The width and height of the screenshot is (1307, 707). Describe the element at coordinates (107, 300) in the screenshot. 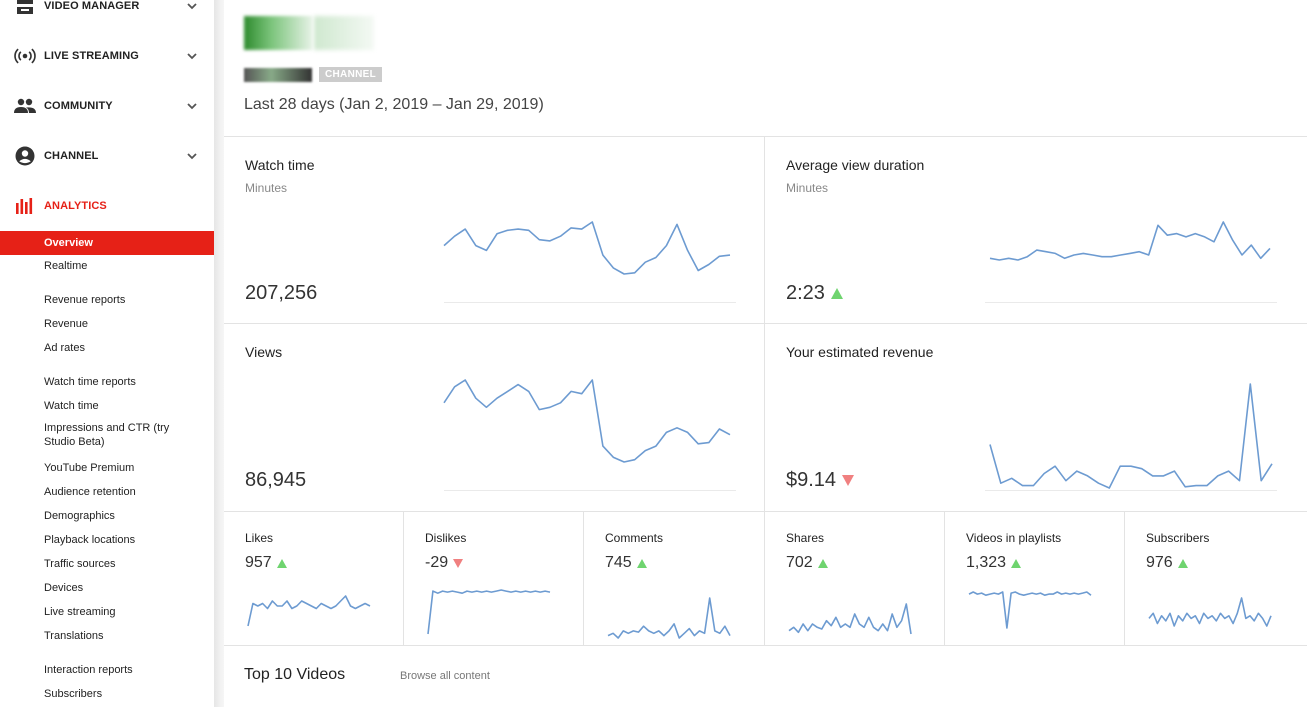

I see `sidebar-item-revenue-reports: Revenue reports` at that location.